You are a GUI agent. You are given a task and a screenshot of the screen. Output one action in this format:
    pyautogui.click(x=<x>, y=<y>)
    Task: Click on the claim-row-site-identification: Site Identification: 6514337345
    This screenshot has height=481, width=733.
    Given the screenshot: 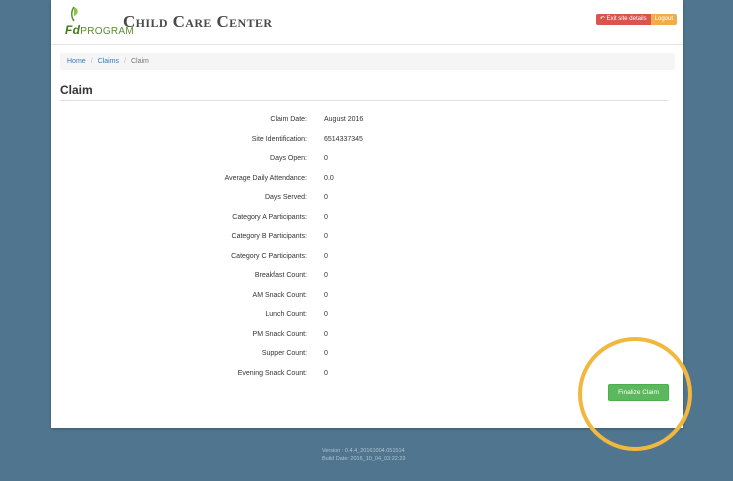 What is the action you would take?
    pyautogui.click(x=367, y=144)
    